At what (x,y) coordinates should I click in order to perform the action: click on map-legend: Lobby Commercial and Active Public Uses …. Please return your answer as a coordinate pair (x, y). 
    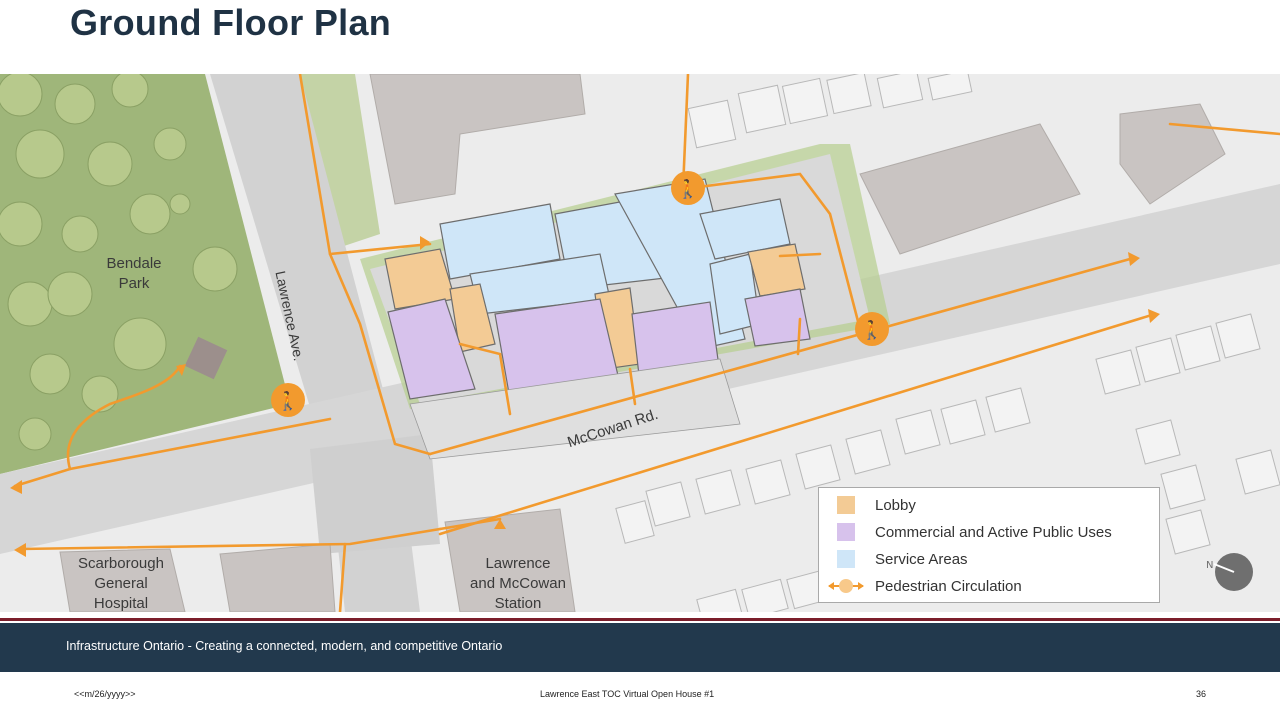
    Looking at the image, I should click on (989, 545).